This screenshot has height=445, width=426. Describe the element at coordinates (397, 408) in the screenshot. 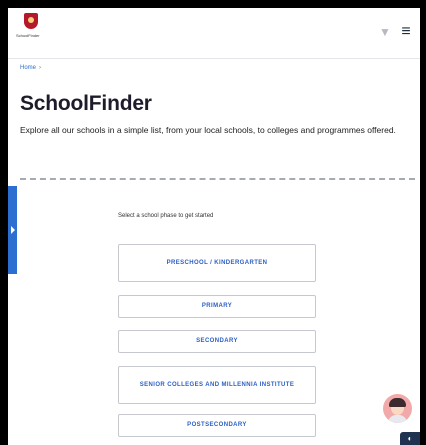

I see `chat-assistant-avatar` at that location.